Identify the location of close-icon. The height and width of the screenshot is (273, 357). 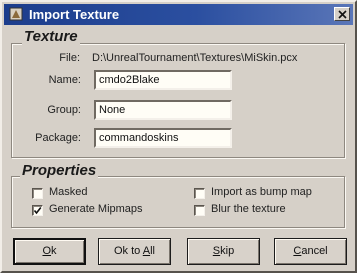
(342, 14).